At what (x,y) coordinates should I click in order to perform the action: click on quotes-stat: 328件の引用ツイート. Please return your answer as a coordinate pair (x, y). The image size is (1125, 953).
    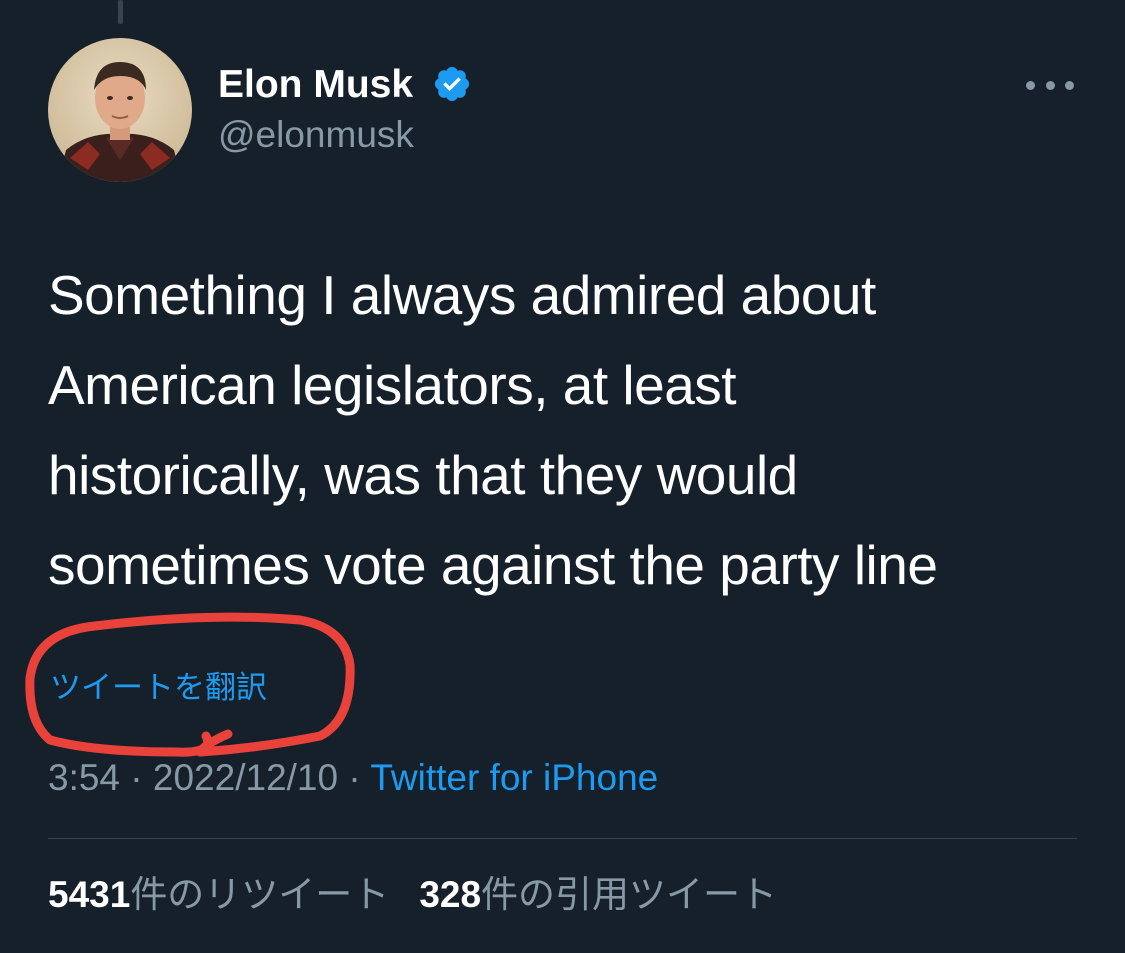
    Looking at the image, I should click on (598, 894).